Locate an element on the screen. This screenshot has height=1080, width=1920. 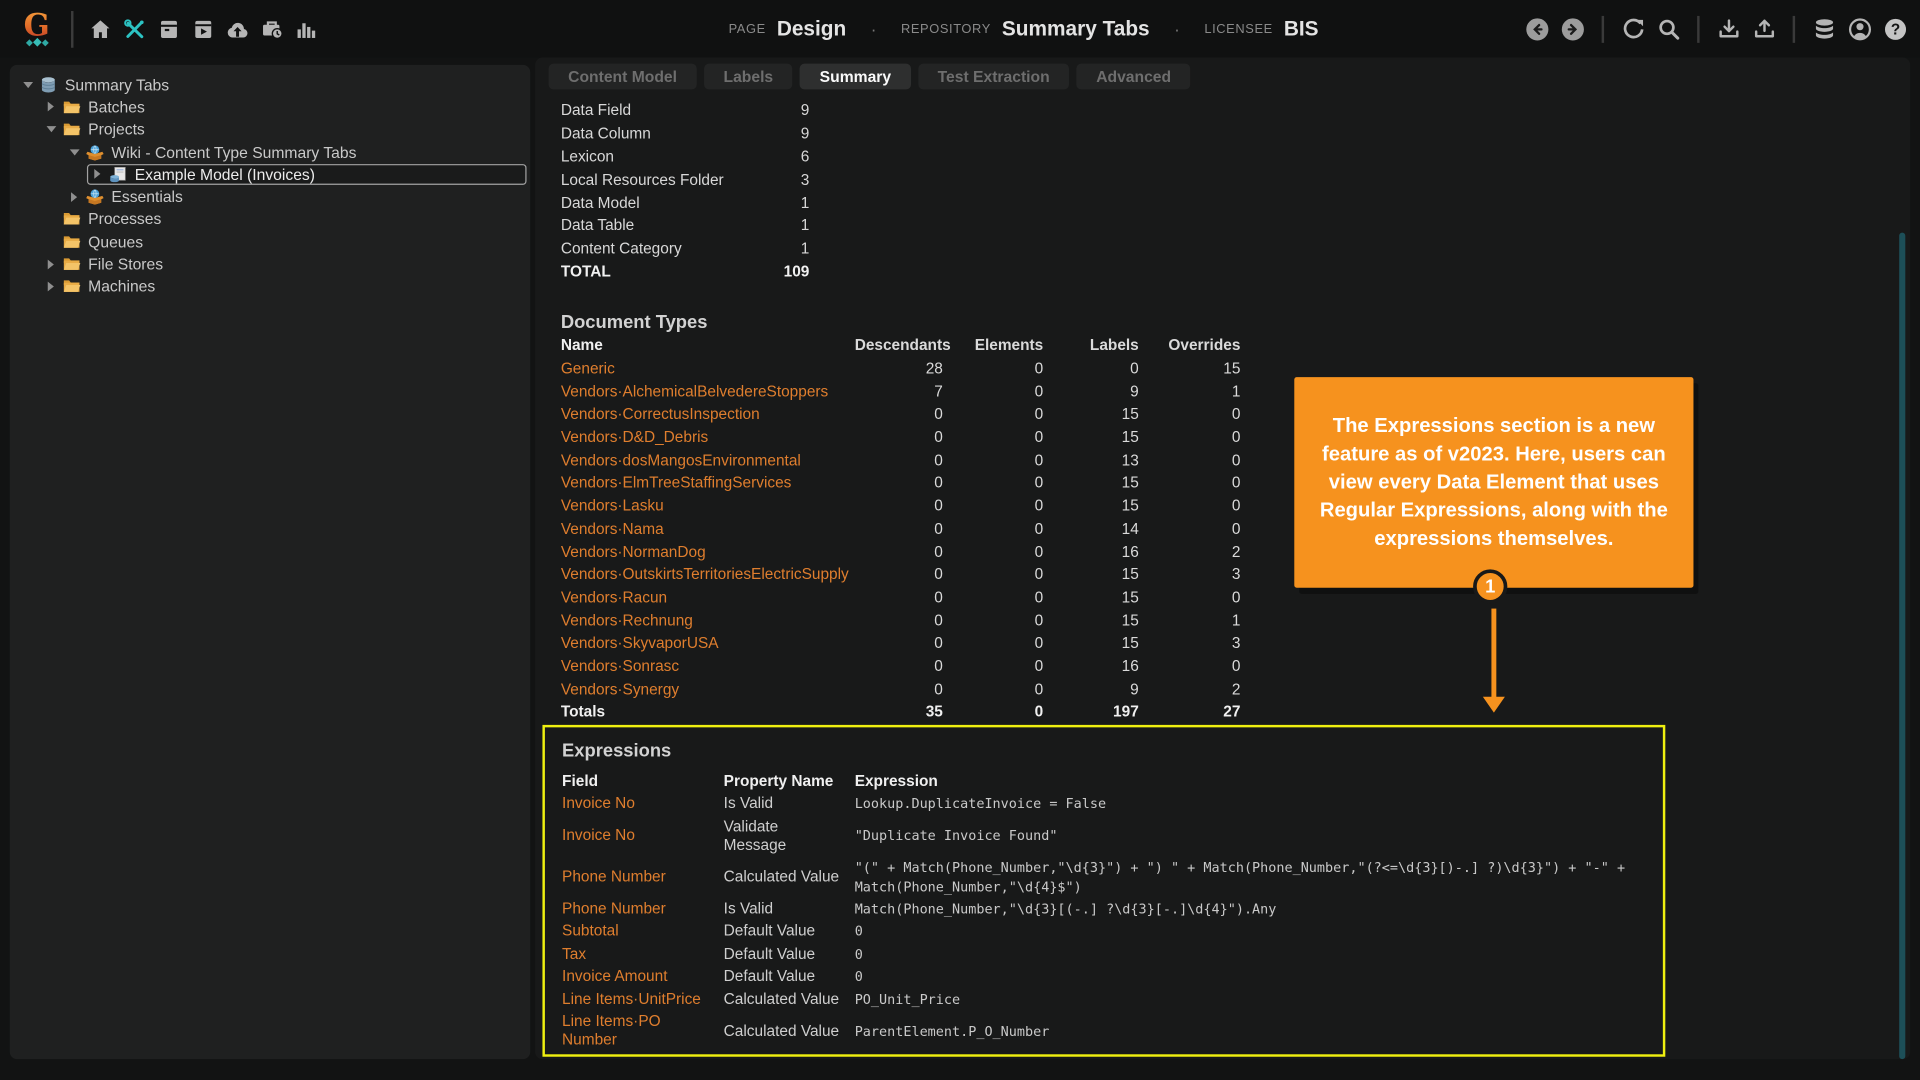
database-icon is located at coordinates (1824, 29).